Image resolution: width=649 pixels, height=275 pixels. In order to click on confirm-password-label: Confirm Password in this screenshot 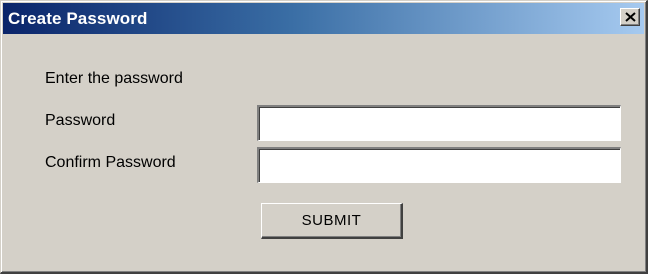, I will do `click(110, 162)`.